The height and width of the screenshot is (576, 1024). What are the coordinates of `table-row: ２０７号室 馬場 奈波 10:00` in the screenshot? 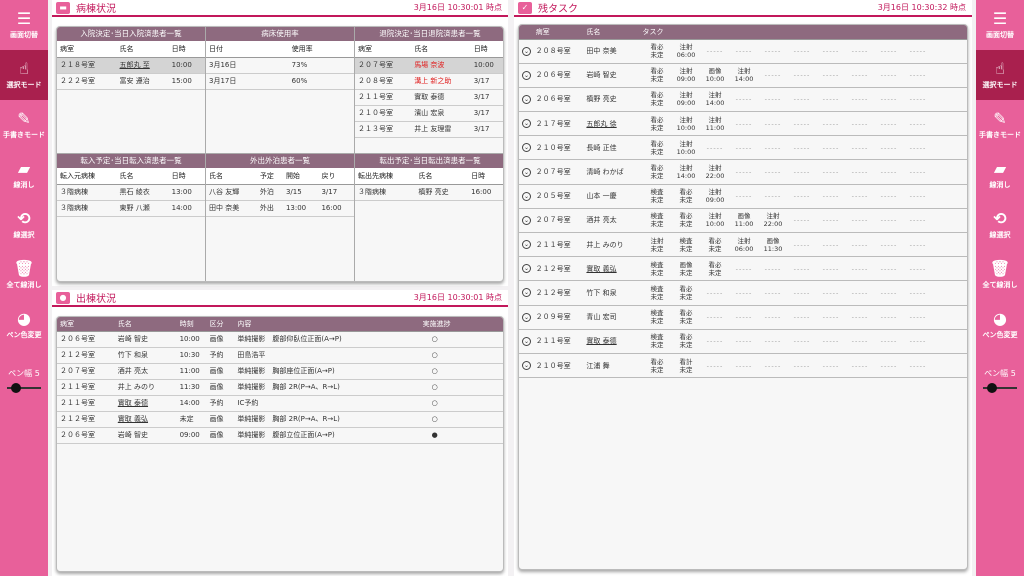 It's located at (429, 65).